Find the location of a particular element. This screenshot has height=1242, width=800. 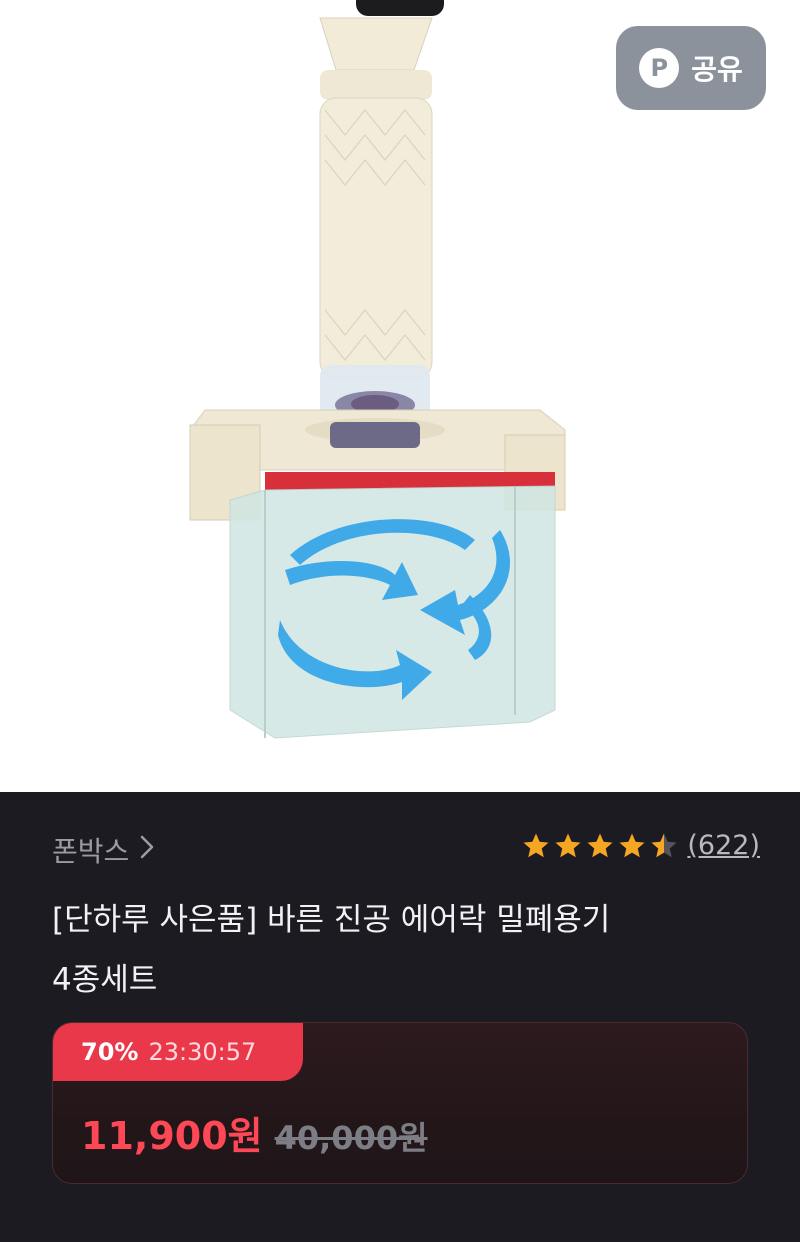

product-title-line: 4종세트 is located at coordinates (105, 980).